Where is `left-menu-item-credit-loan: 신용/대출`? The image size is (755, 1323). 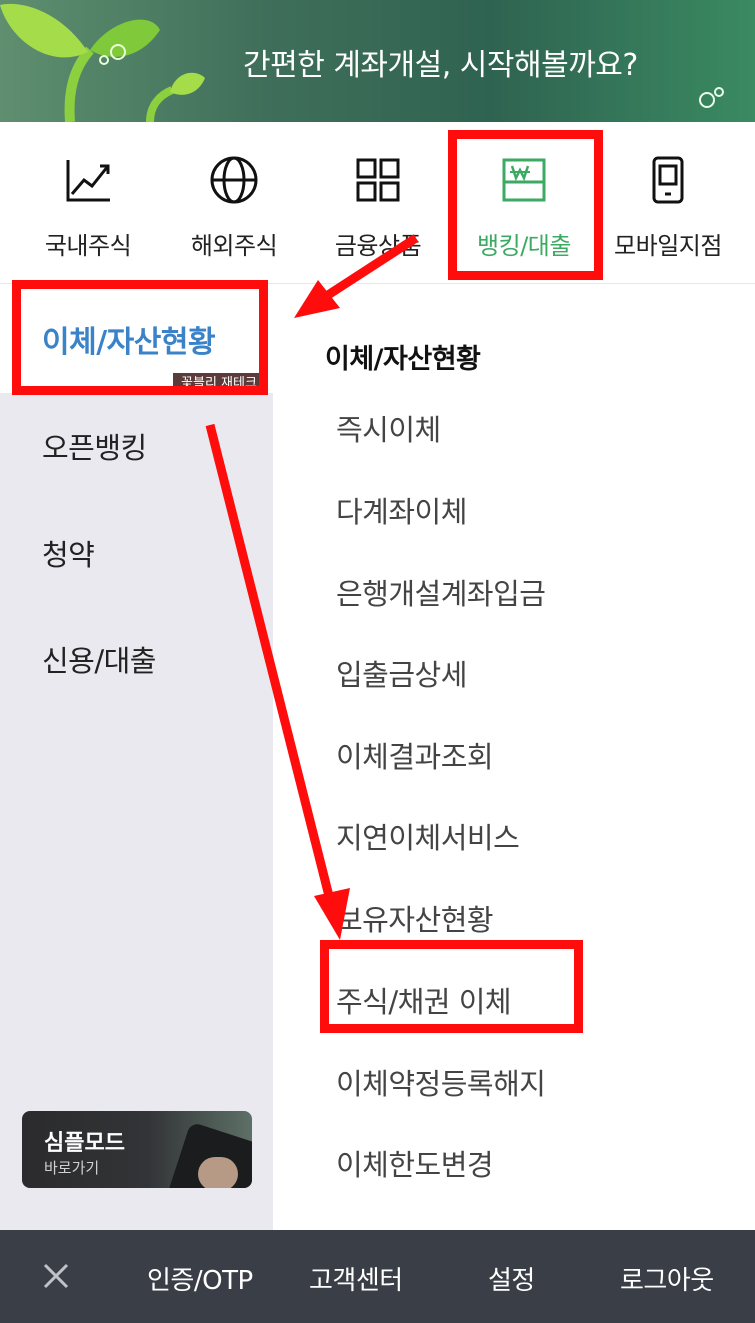
left-menu-item-credit-loan: 신용/대출 is located at coordinates (99, 659).